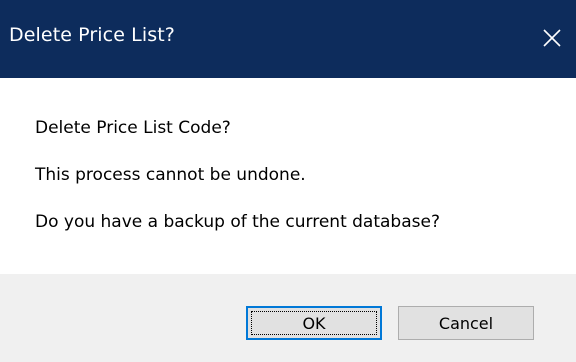  I want to click on message-line-2: This process cannot be undone., so click(170, 175).